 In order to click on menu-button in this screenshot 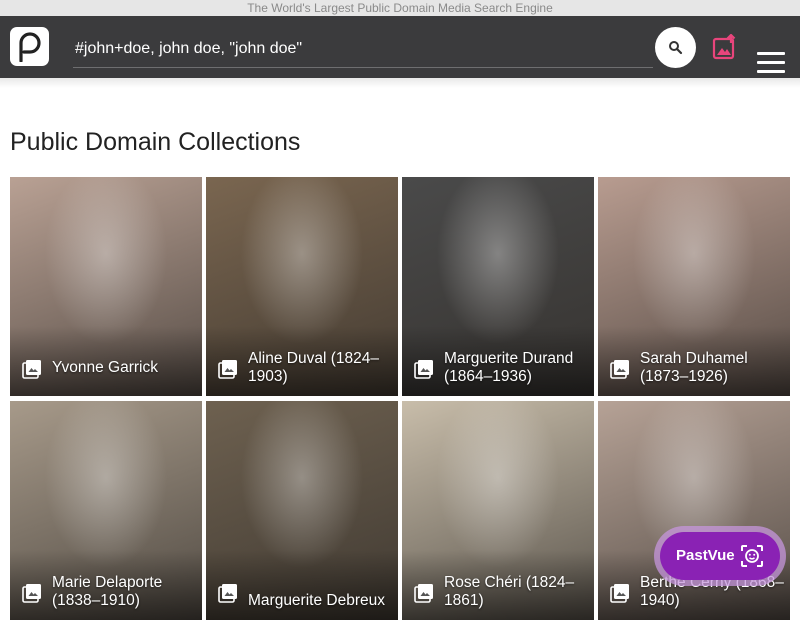, I will do `click(772, 63)`.